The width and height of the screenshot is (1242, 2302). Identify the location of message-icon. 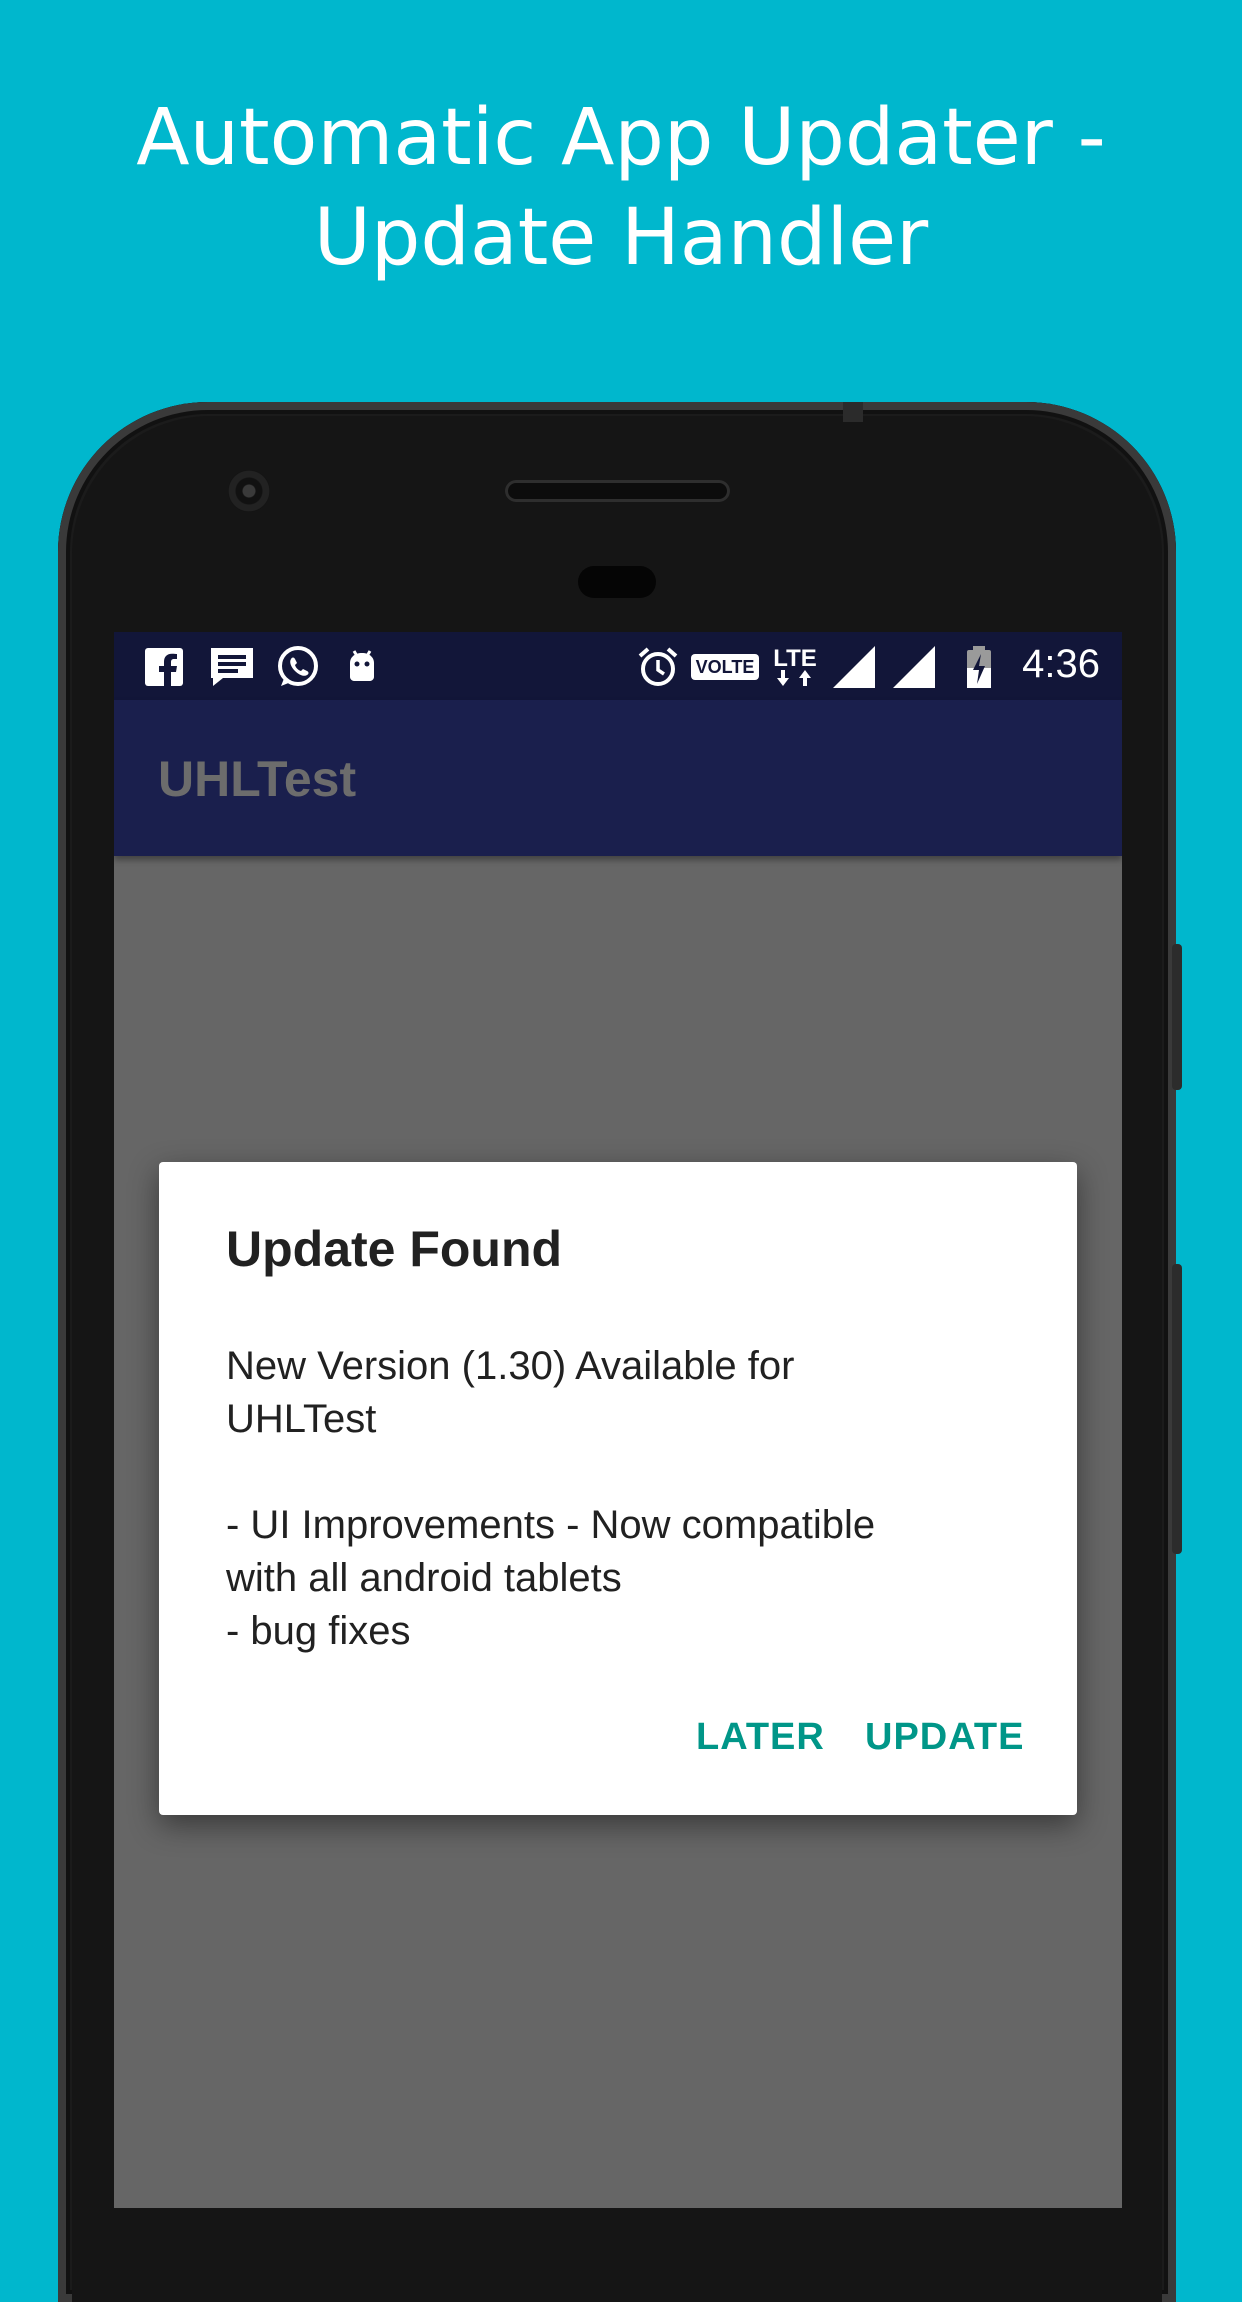
(232, 667).